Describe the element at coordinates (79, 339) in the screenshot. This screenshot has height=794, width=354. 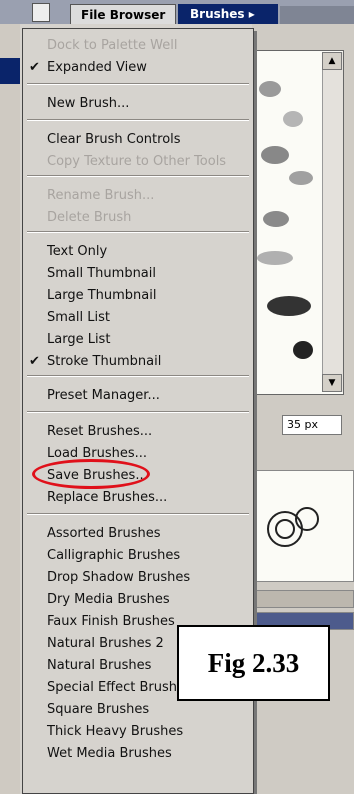
I see `menu-item-label: Large List` at that location.